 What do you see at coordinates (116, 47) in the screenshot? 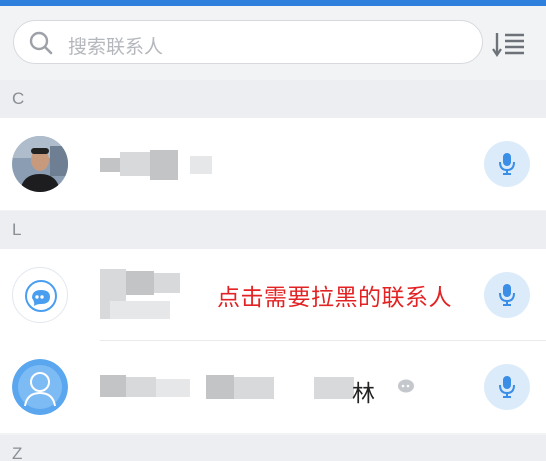
I see `search-placeholder: 搜索联系人` at bounding box center [116, 47].